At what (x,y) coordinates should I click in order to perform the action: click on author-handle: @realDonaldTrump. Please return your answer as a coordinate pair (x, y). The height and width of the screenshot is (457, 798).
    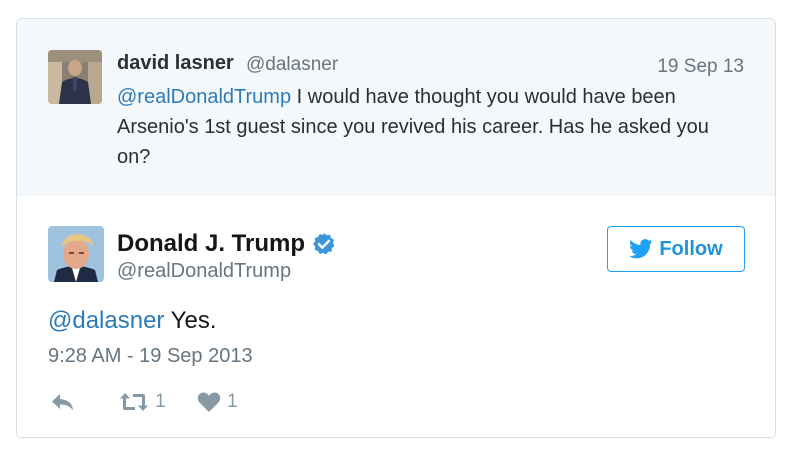
    Looking at the image, I should click on (204, 271).